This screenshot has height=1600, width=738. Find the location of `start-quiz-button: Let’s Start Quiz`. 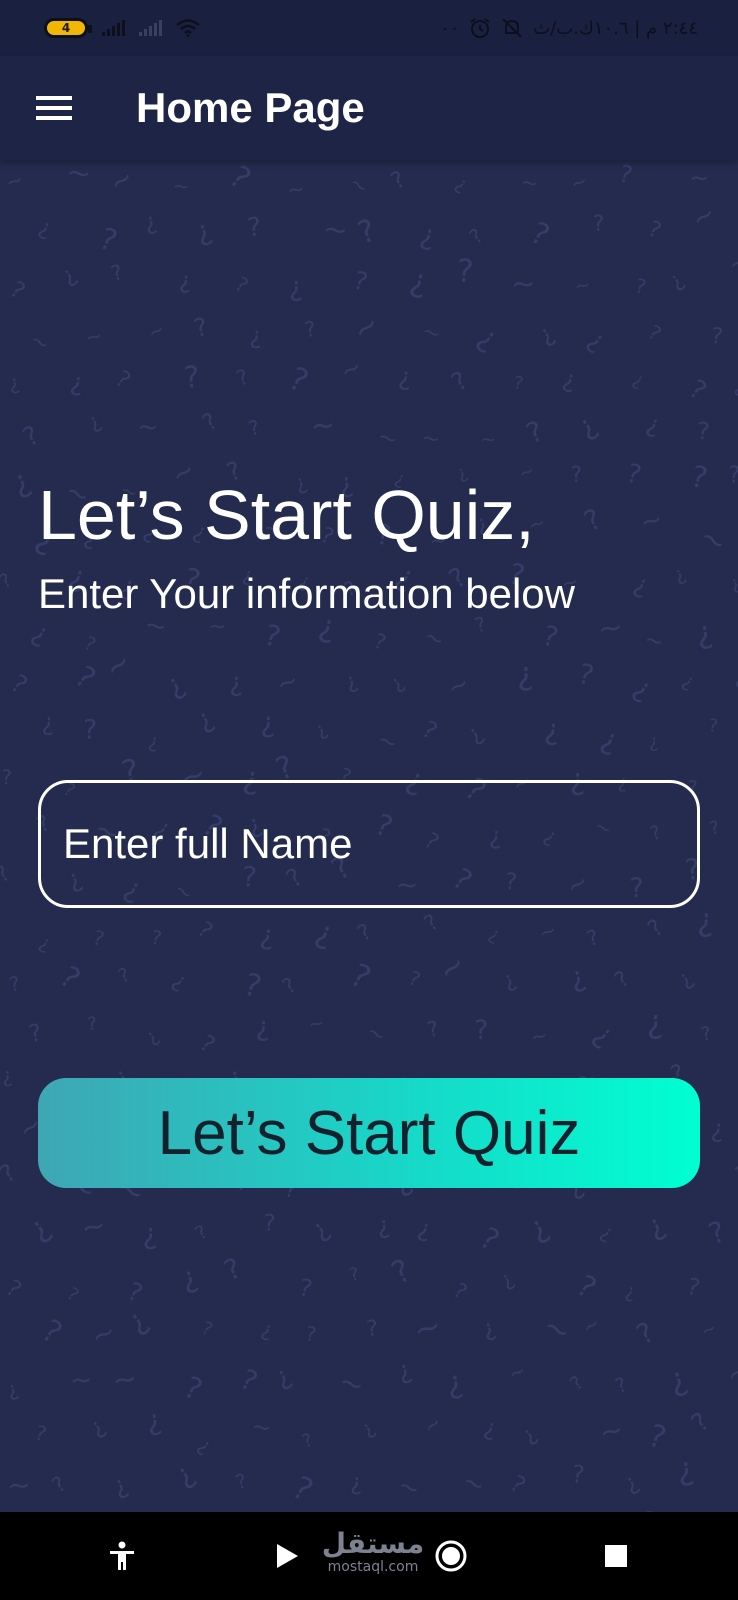

start-quiz-button: Let’s Start Quiz is located at coordinates (369, 1133).